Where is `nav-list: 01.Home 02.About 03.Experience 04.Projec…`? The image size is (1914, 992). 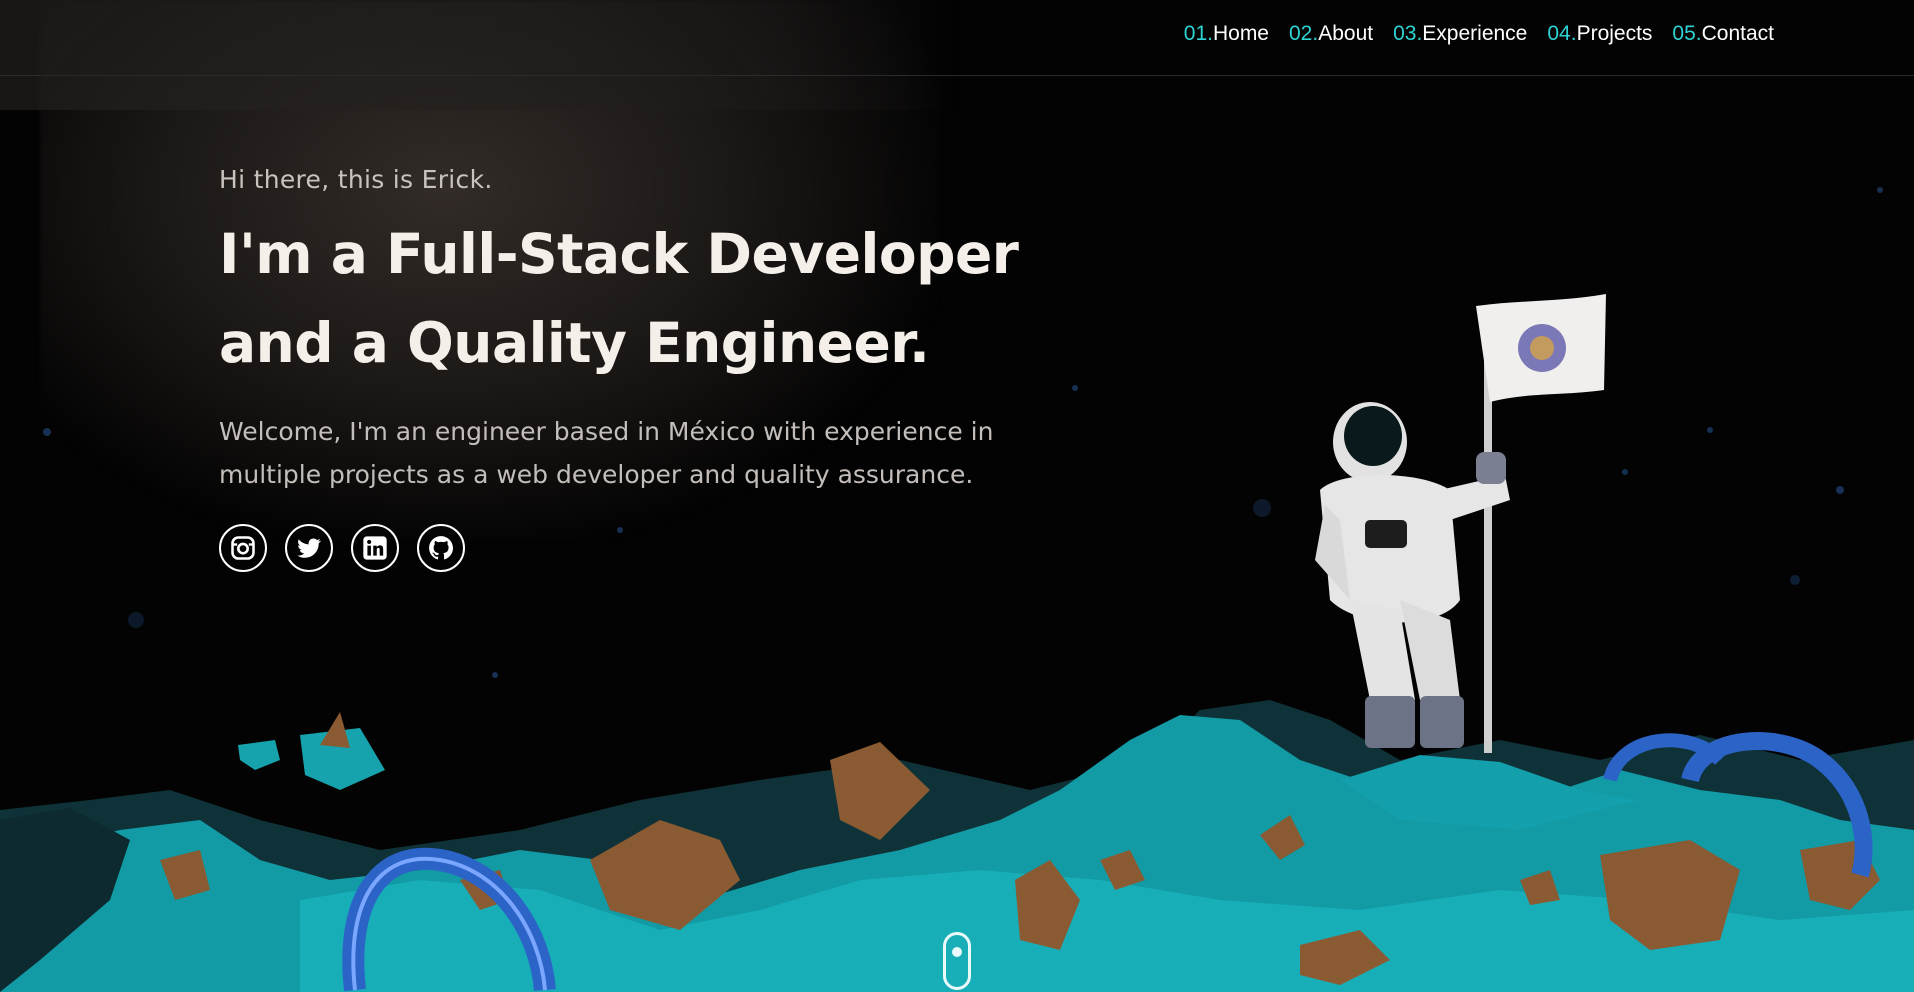 nav-list: 01.Home 02.About 03.Experience 04.Projec… is located at coordinates (1479, 34).